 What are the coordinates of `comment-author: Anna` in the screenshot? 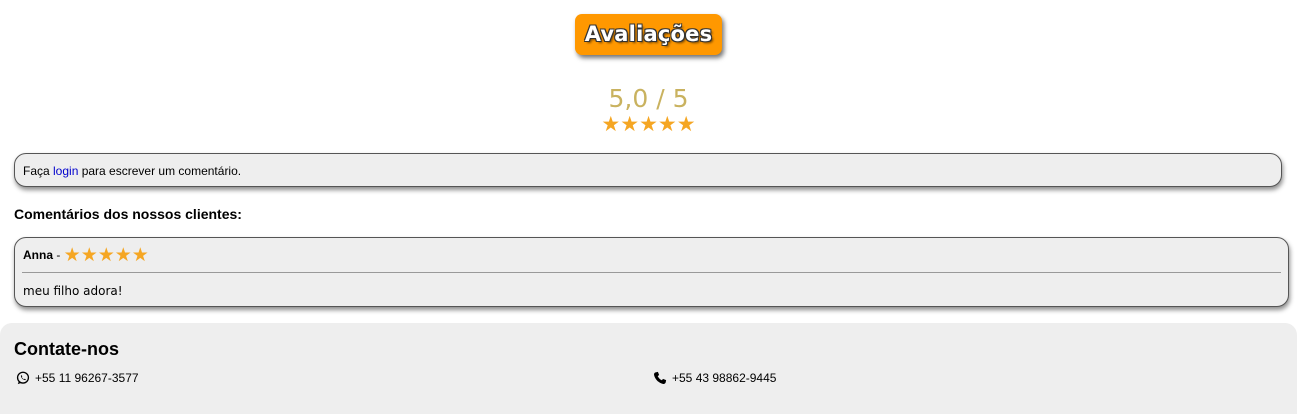 It's located at (38, 255).